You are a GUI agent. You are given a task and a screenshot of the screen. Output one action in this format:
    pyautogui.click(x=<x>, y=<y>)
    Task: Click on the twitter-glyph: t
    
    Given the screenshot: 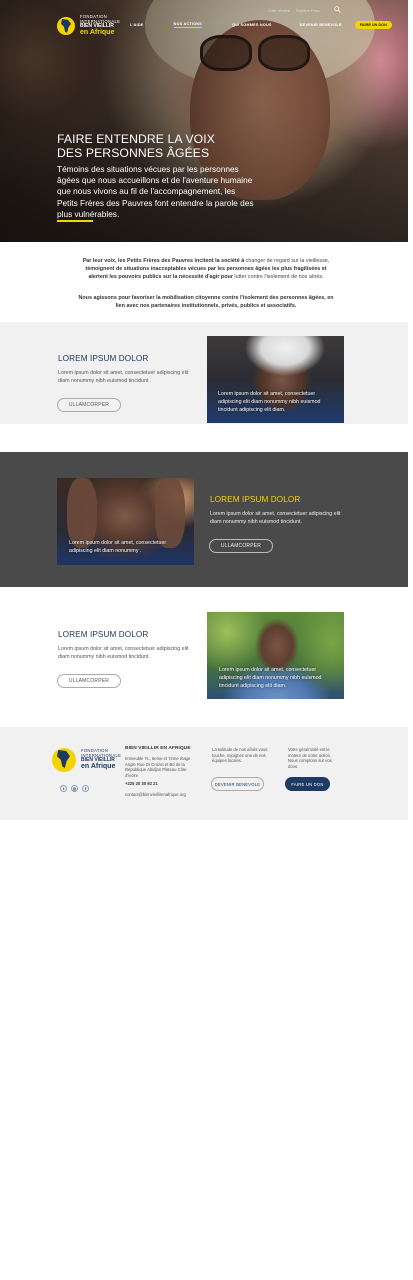 What is the action you would take?
    pyautogui.click(x=63, y=788)
    